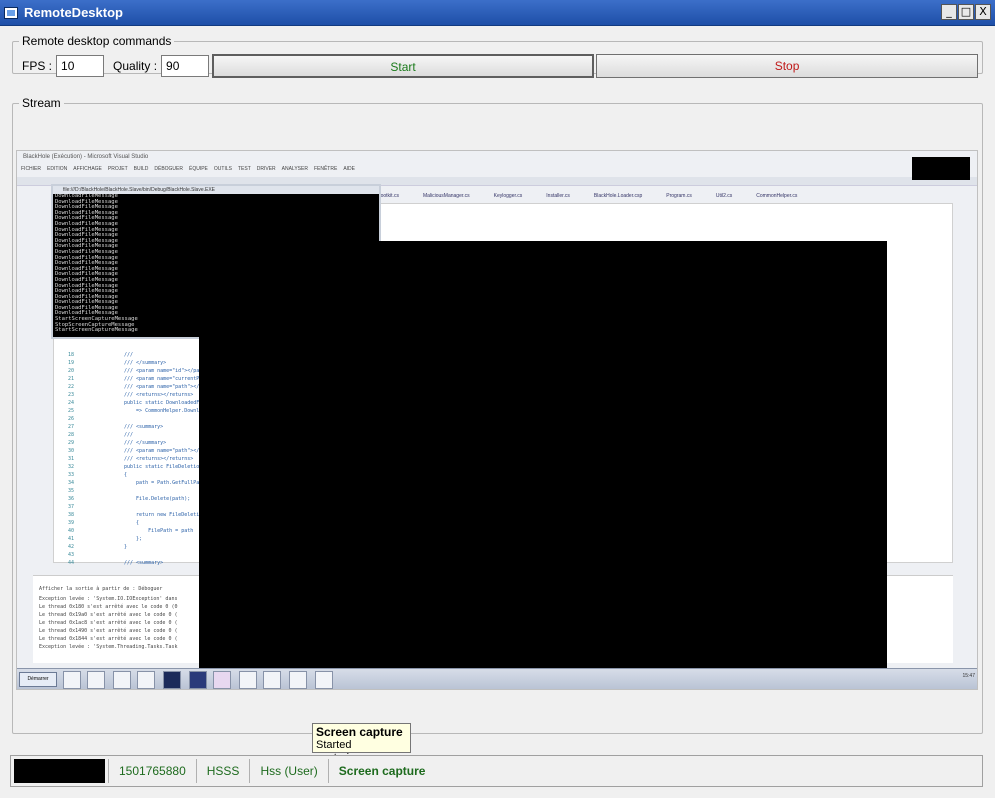  Describe the element at coordinates (168, 169) in the screenshot. I see `remote-menu-item: DÉBOGUER` at that location.